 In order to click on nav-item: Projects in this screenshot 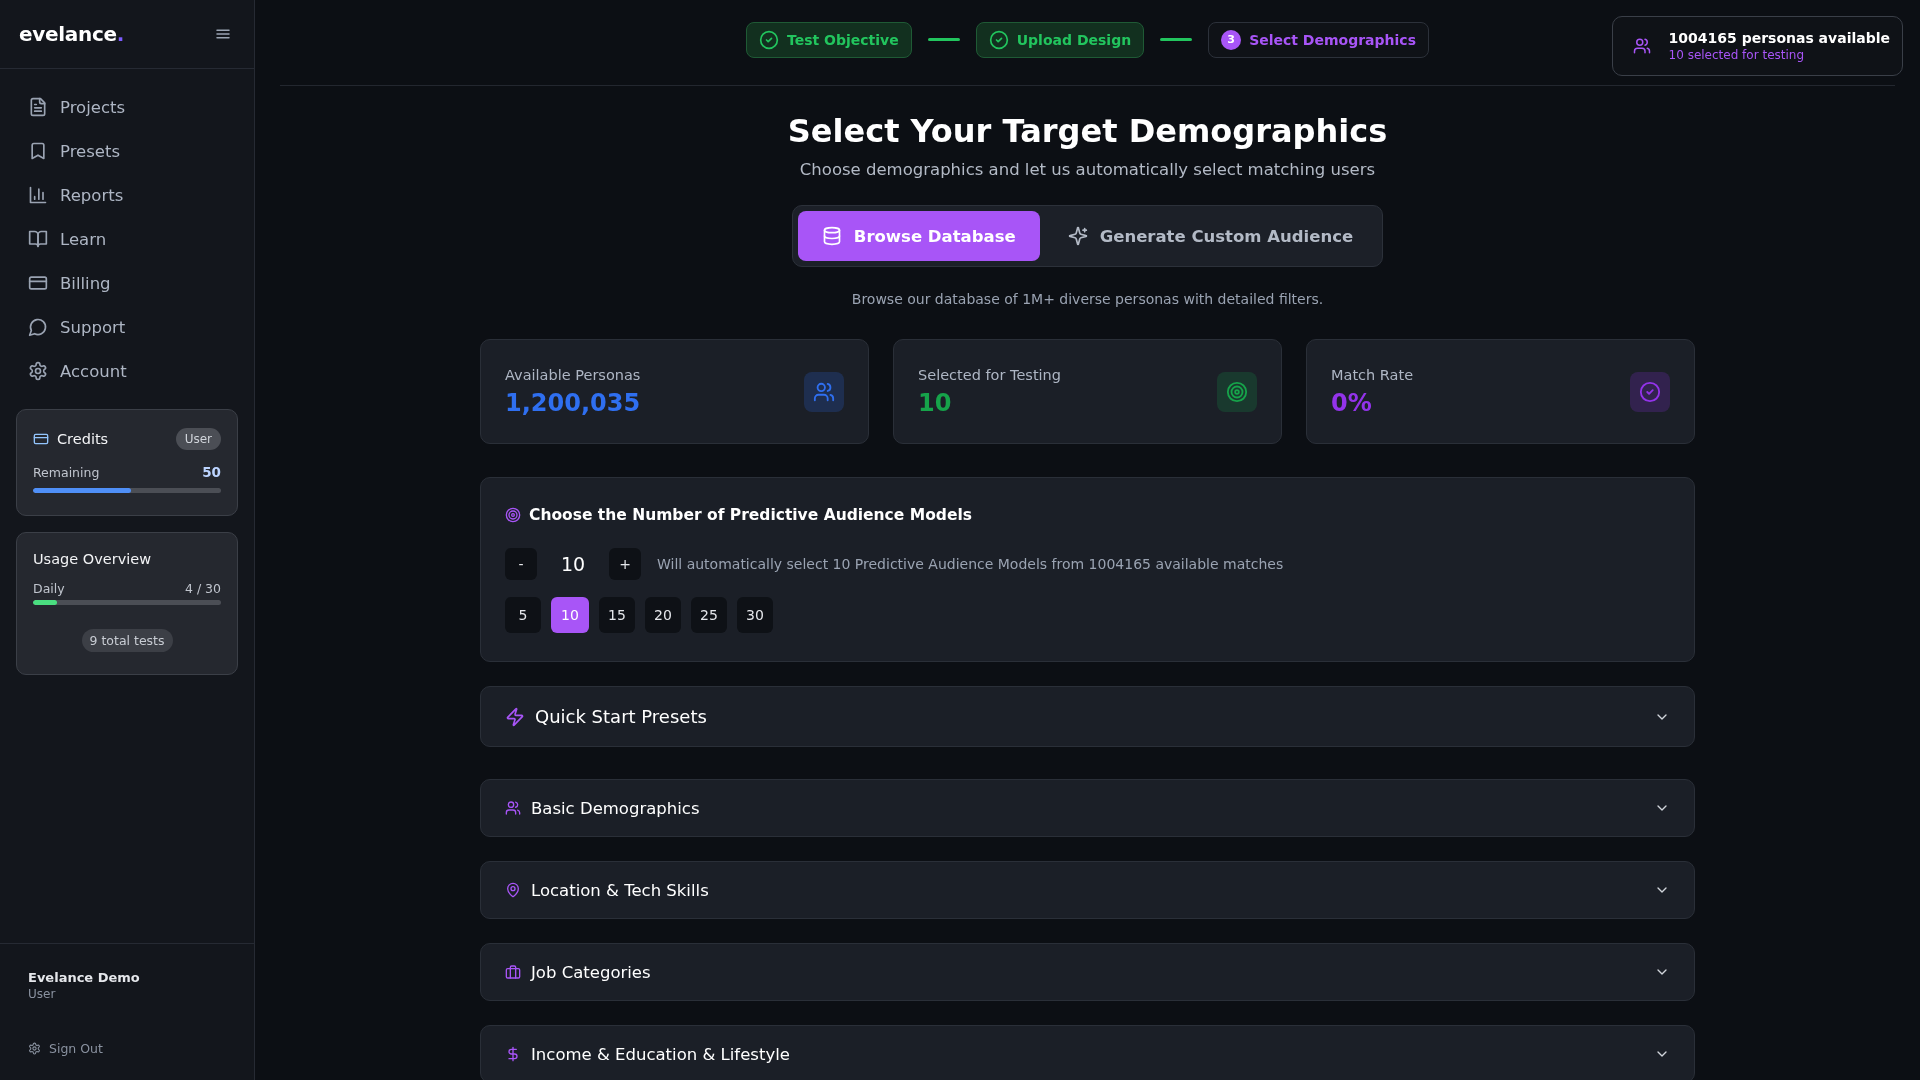, I will do `click(77, 107)`.